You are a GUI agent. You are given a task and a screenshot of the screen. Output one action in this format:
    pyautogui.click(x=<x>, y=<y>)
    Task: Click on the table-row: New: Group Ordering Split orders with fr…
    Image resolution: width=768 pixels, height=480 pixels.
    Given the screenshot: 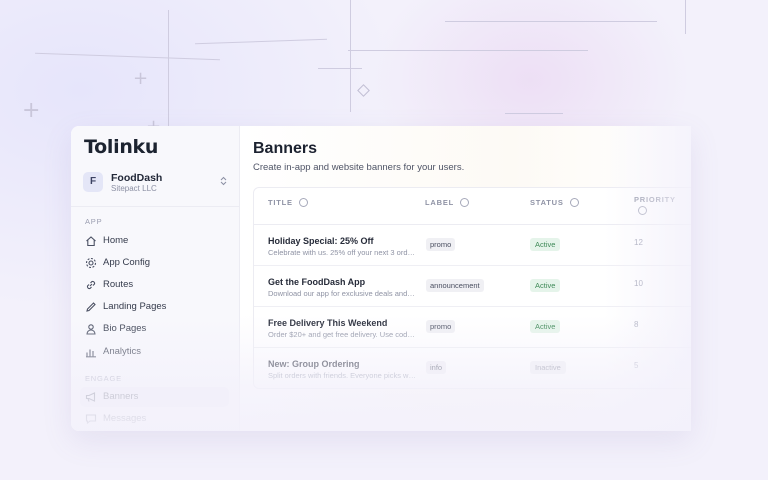 What is the action you would take?
    pyautogui.click(x=472, y=368)
    